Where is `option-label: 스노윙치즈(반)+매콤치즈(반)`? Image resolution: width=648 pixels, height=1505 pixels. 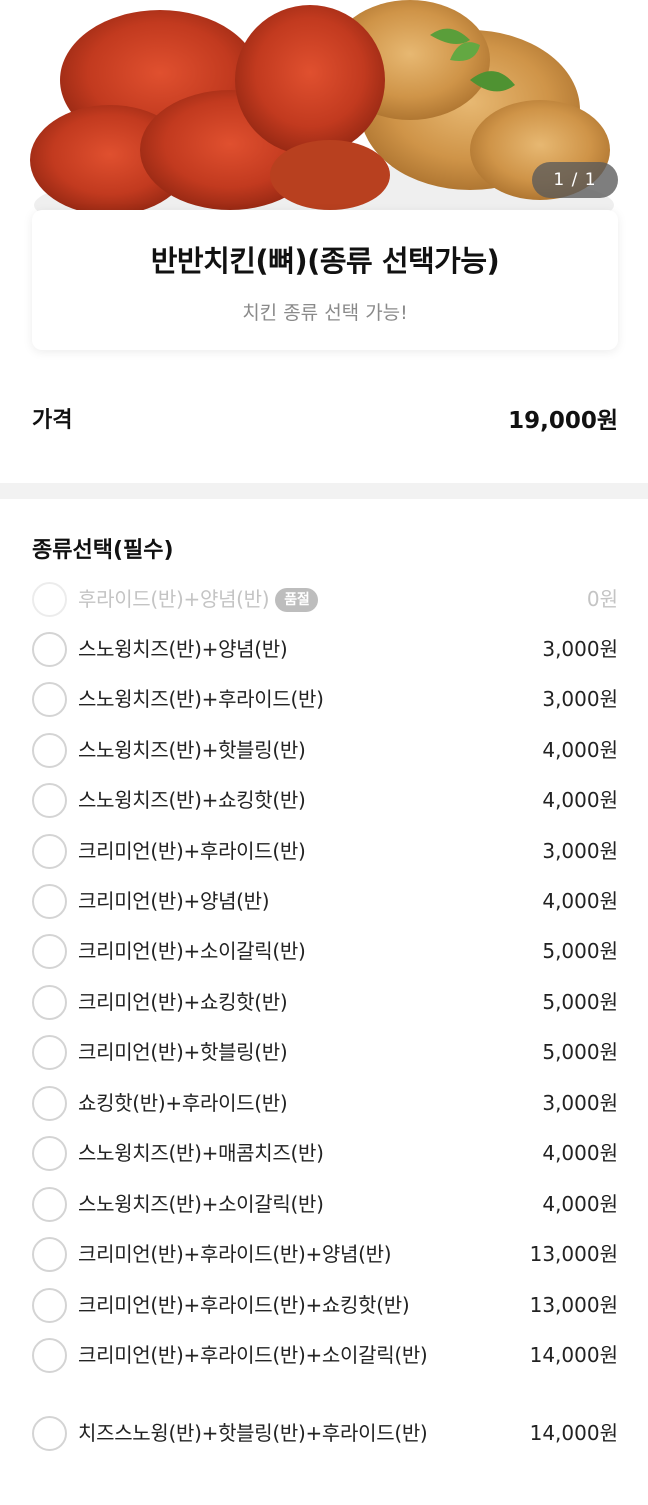
option-label: 스노윙치즈(반)+매콤치즈(반) is located at coordinates (201, 1153).